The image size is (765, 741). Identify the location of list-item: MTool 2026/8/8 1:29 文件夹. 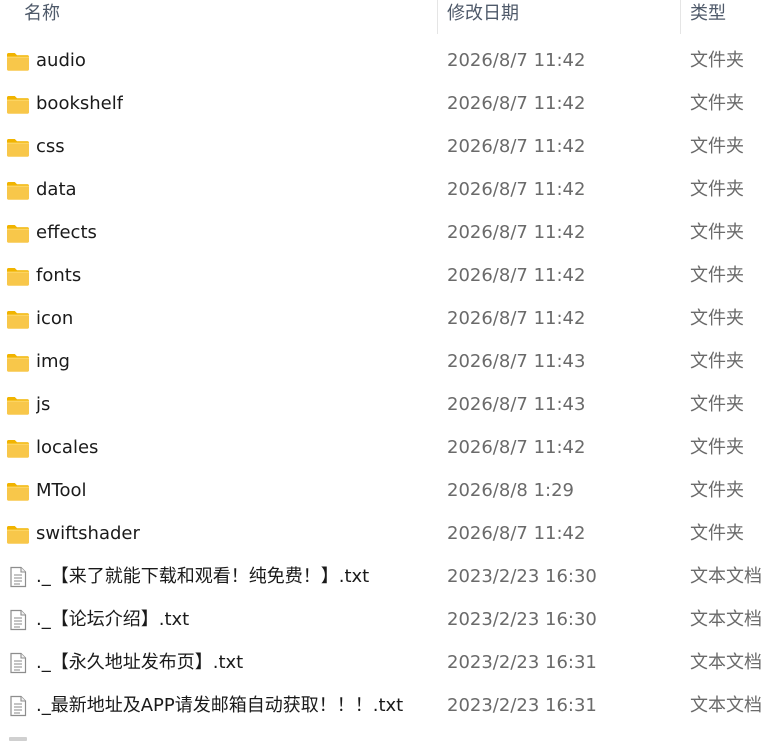
(382, 490).